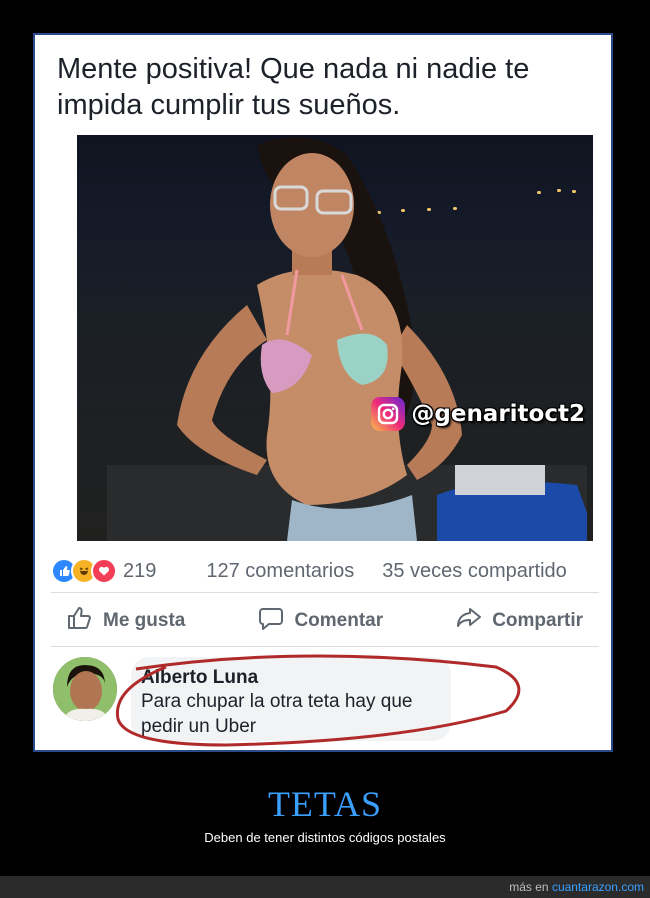  I want to click on footer-bar: más en cuantarazon.com, so click(325, 887).